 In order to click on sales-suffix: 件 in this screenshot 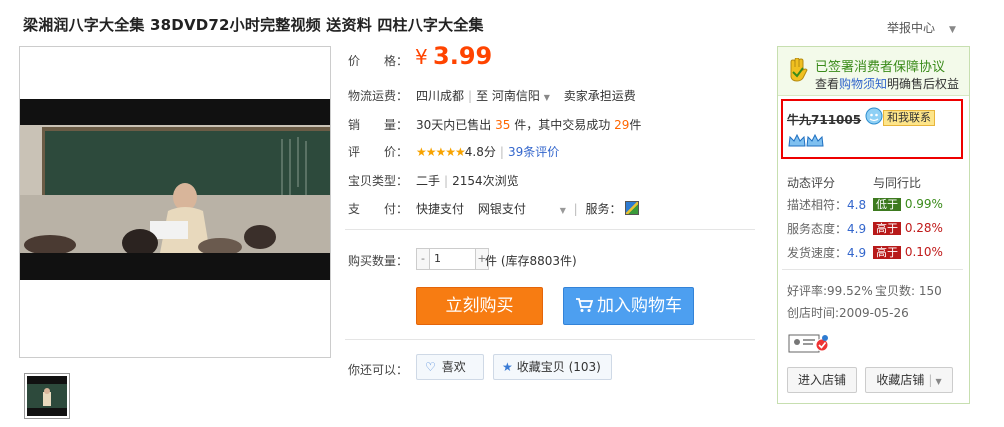, I will do `click(635, 125)`.